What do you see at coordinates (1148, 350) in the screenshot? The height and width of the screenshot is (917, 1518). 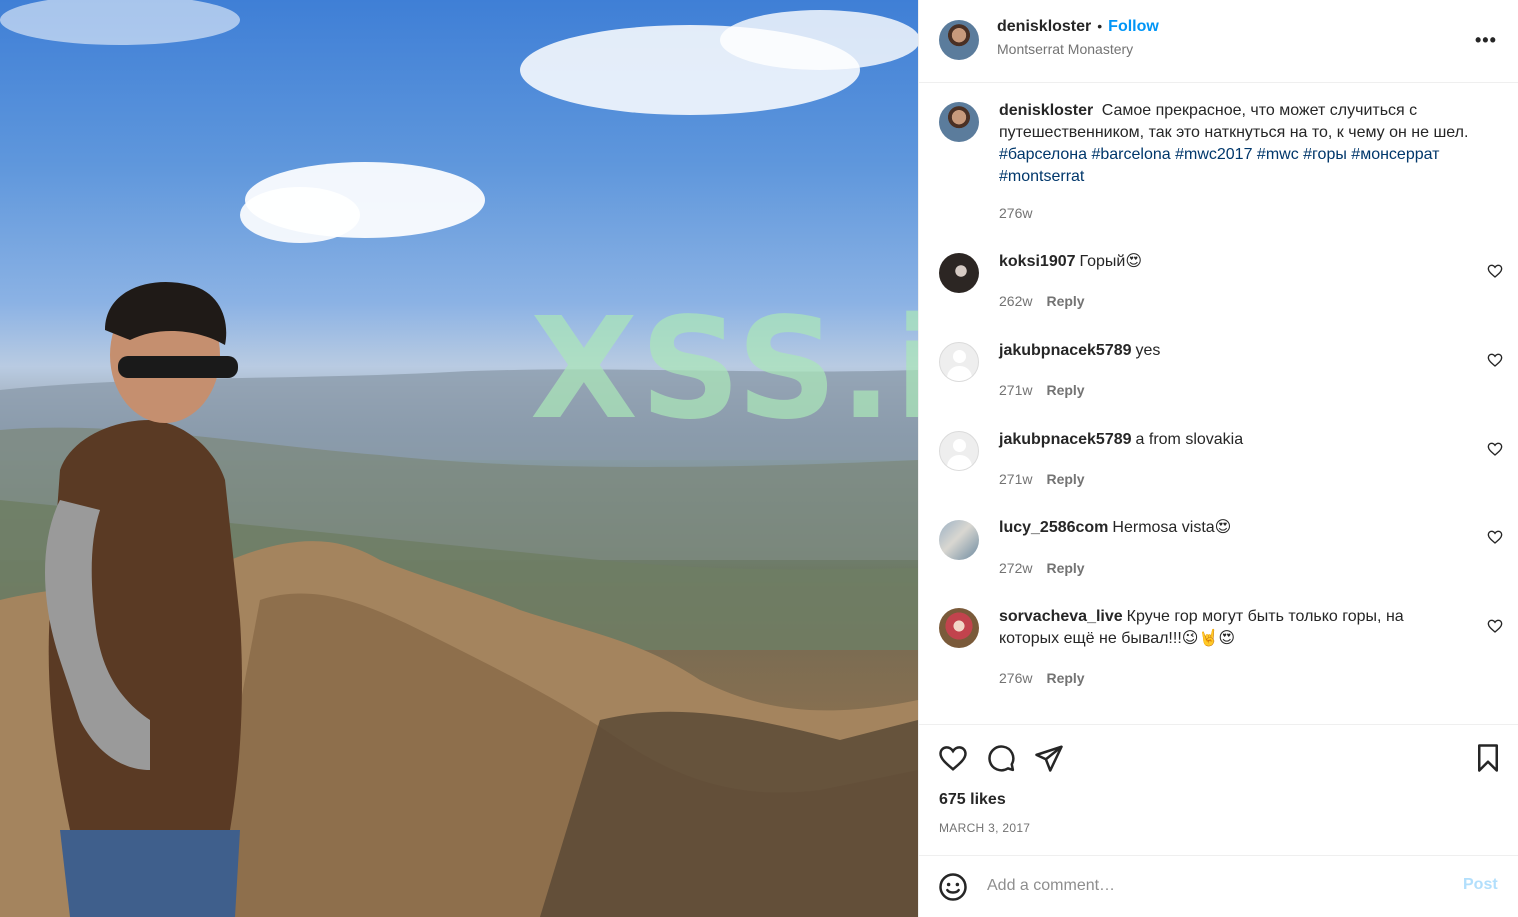 I see `comment-text: yes` at bounding box center [1148, 350].